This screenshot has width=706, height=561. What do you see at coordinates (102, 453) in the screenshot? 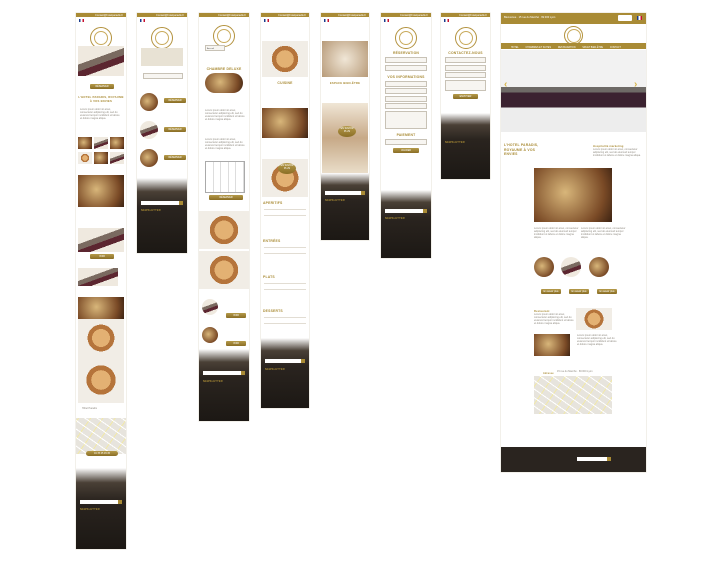
I see `phone-button: 04 78 45 45 45` at bounding box center [102, 453].